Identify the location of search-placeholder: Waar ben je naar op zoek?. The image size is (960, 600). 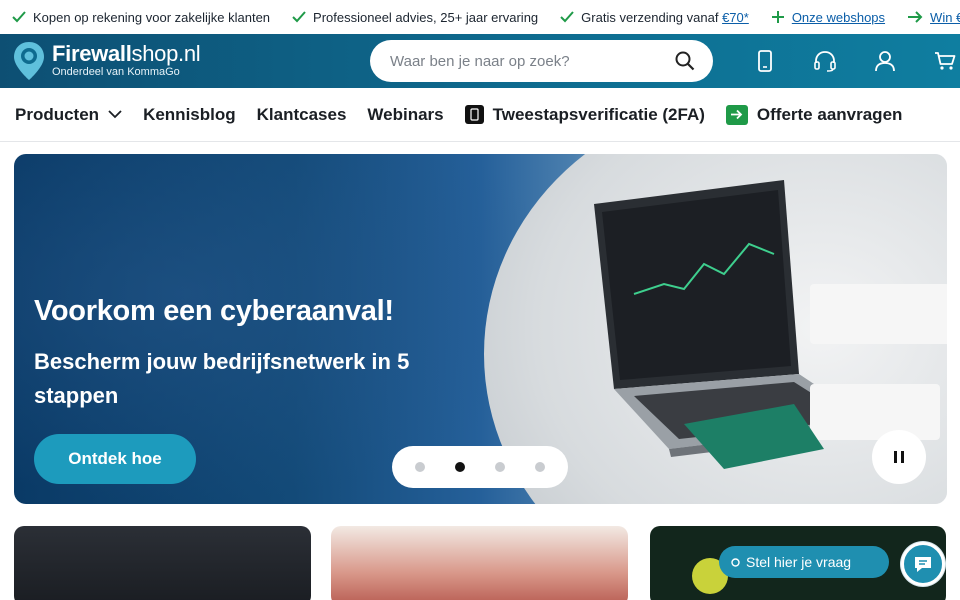
(480, 61).